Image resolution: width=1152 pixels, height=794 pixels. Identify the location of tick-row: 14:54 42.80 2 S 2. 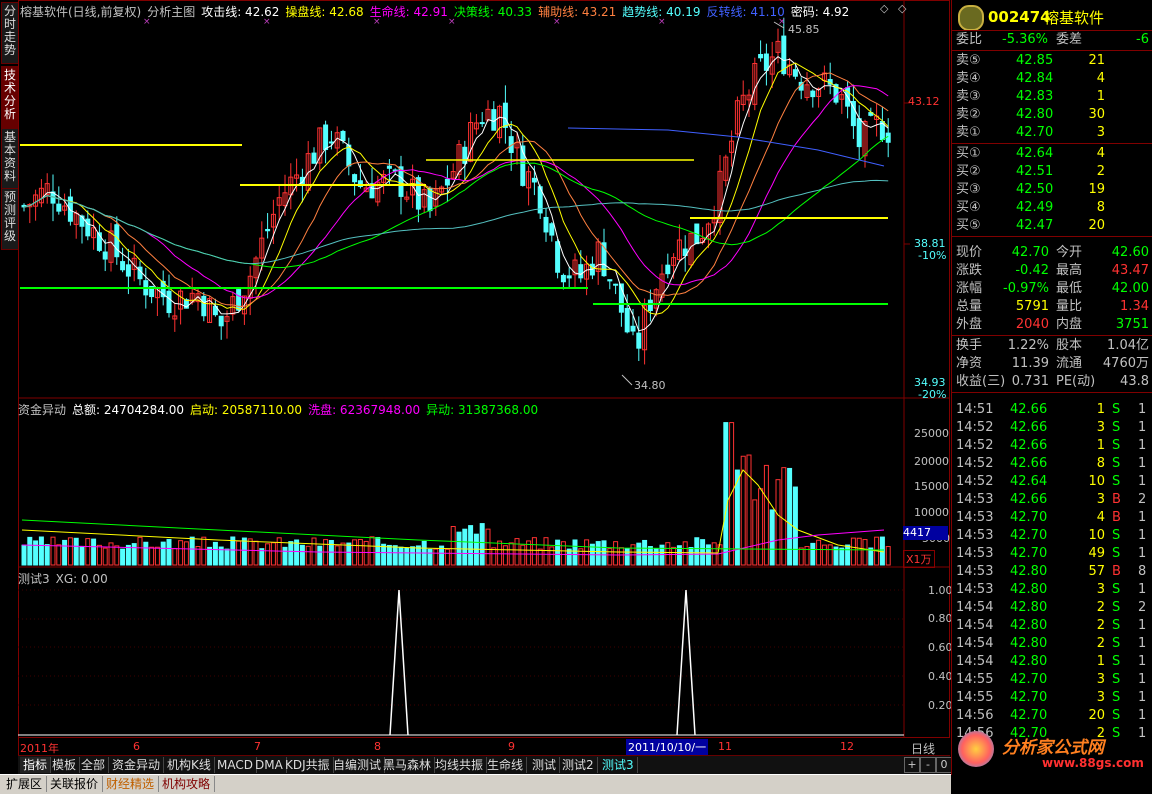
(1052, 608).